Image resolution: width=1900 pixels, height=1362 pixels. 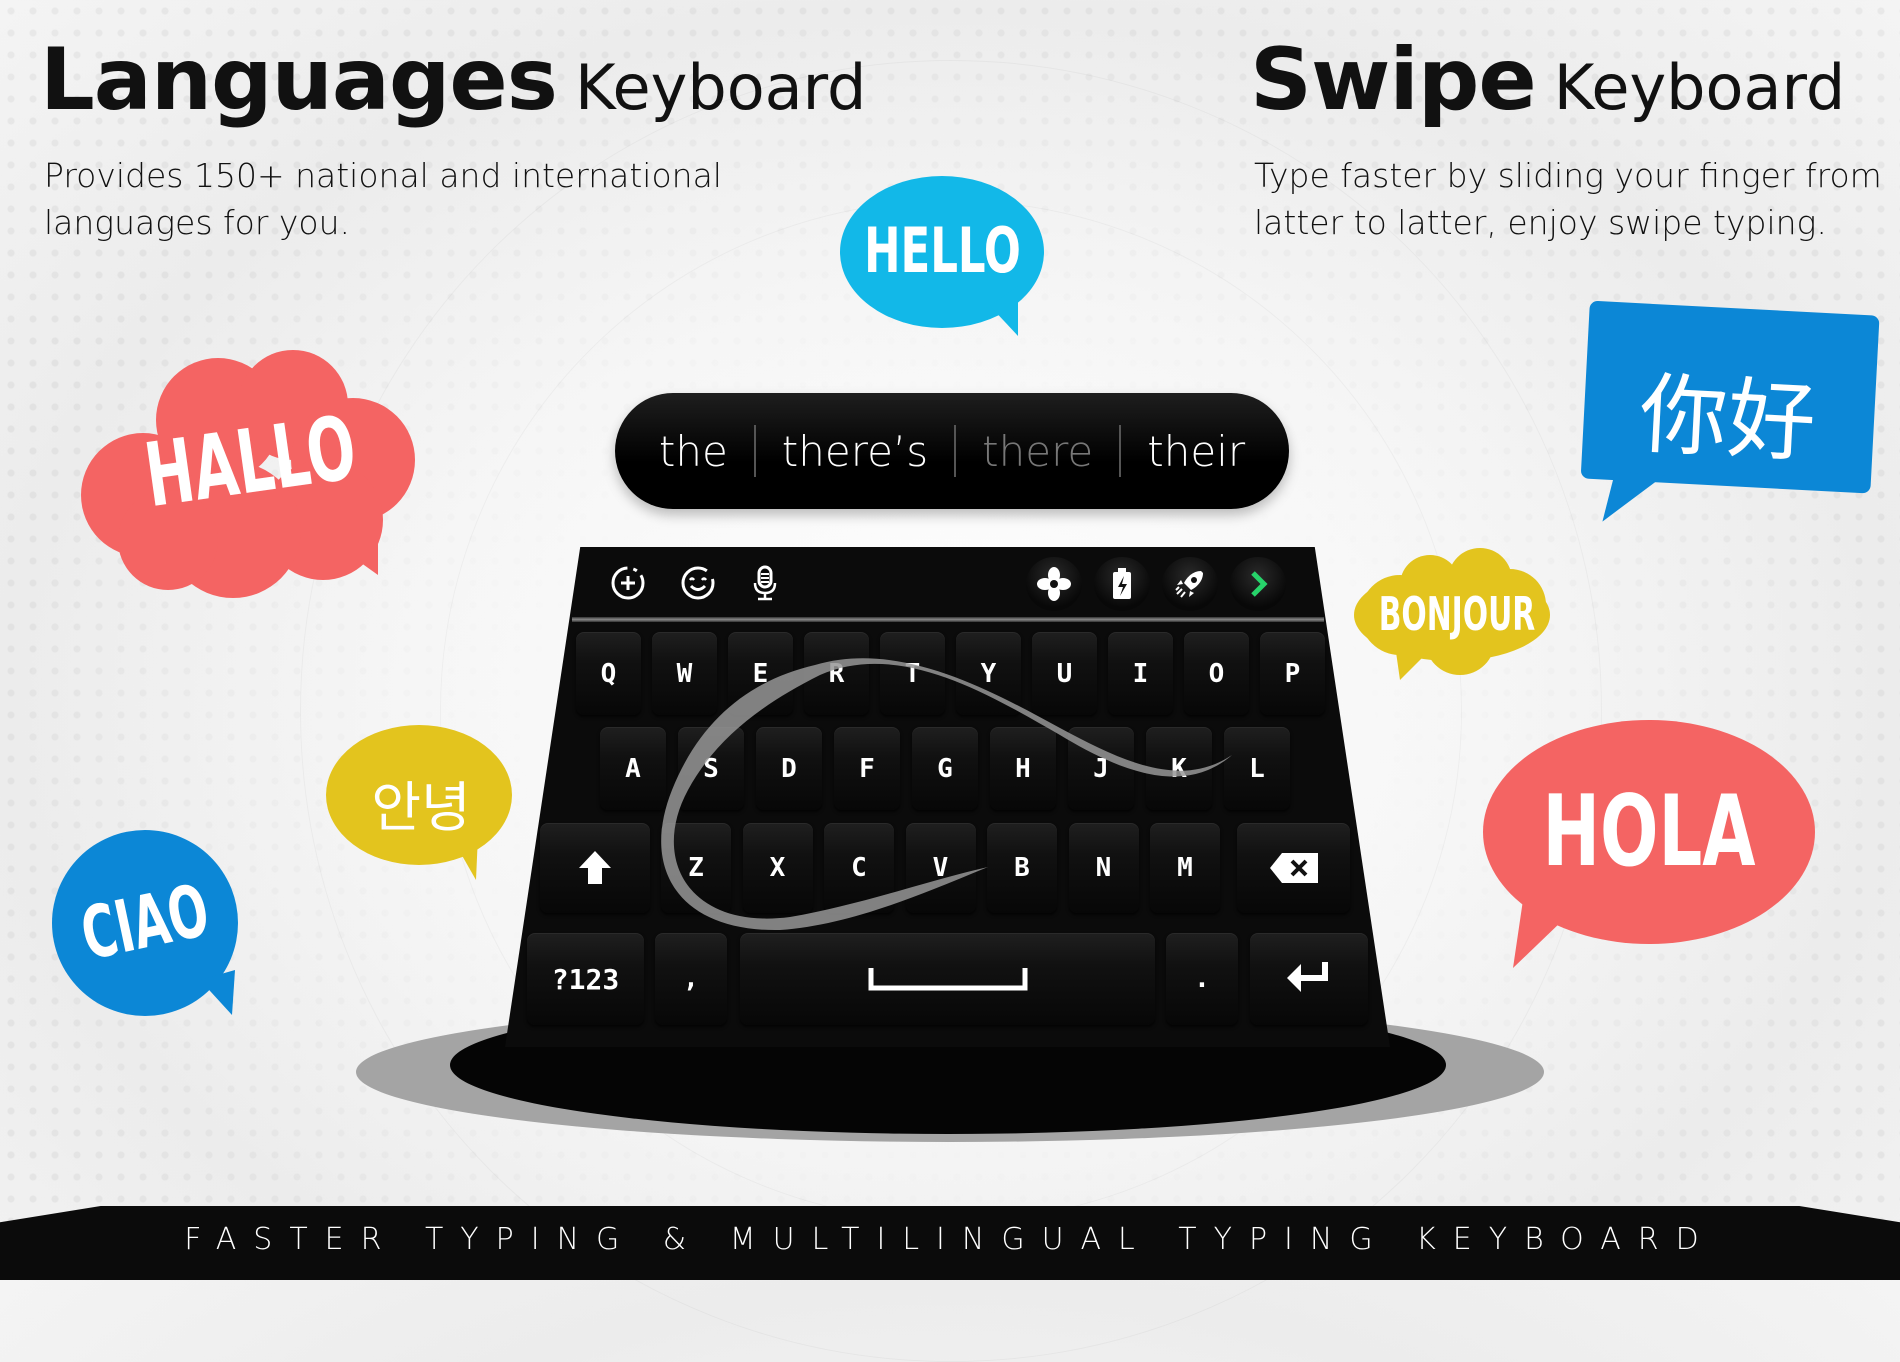 I want to click on hallo-speech-bubble: HALLO, so click(x=250, y=470).